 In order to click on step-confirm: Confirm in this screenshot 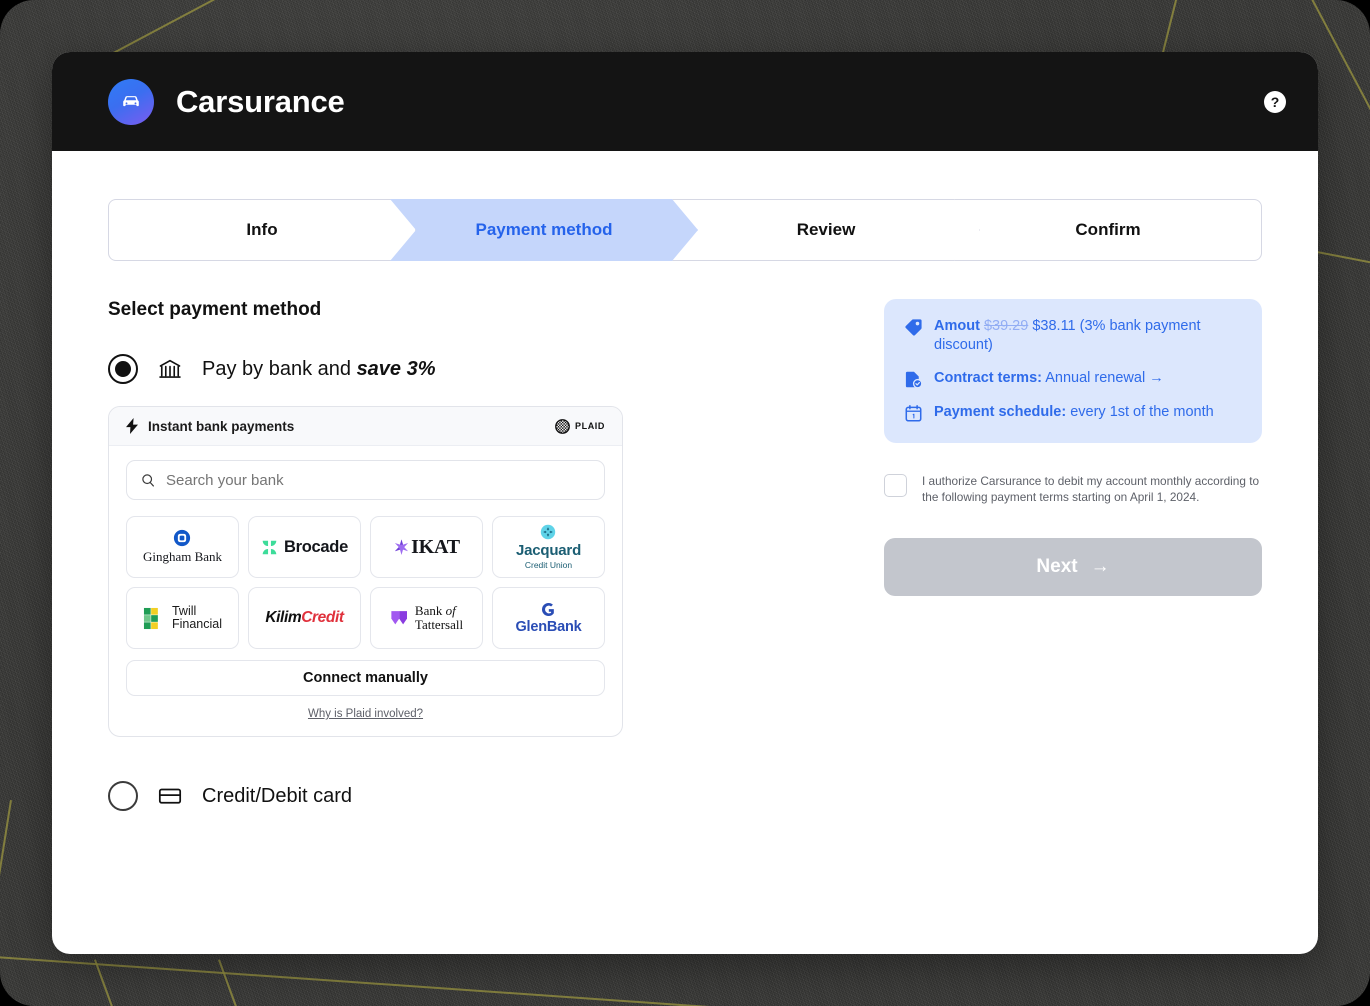, I will do `click(1108, 230)`.